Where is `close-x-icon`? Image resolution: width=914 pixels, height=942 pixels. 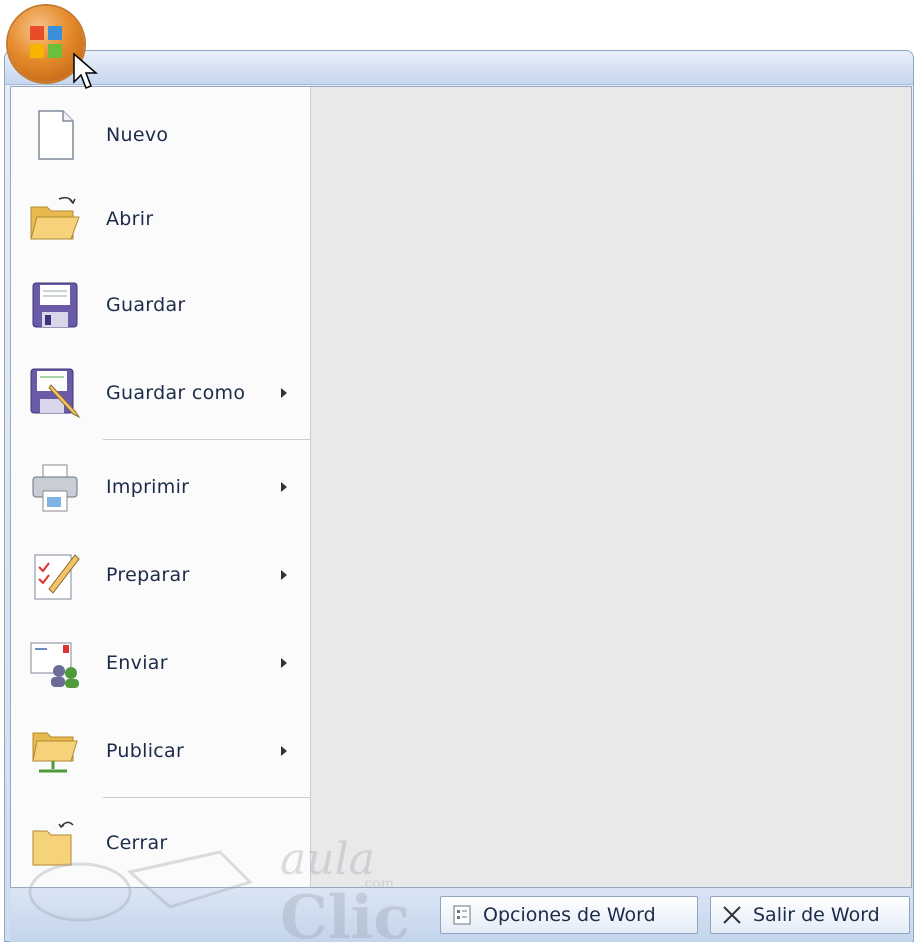 close-x-icon is located at coordinates (732, 915).